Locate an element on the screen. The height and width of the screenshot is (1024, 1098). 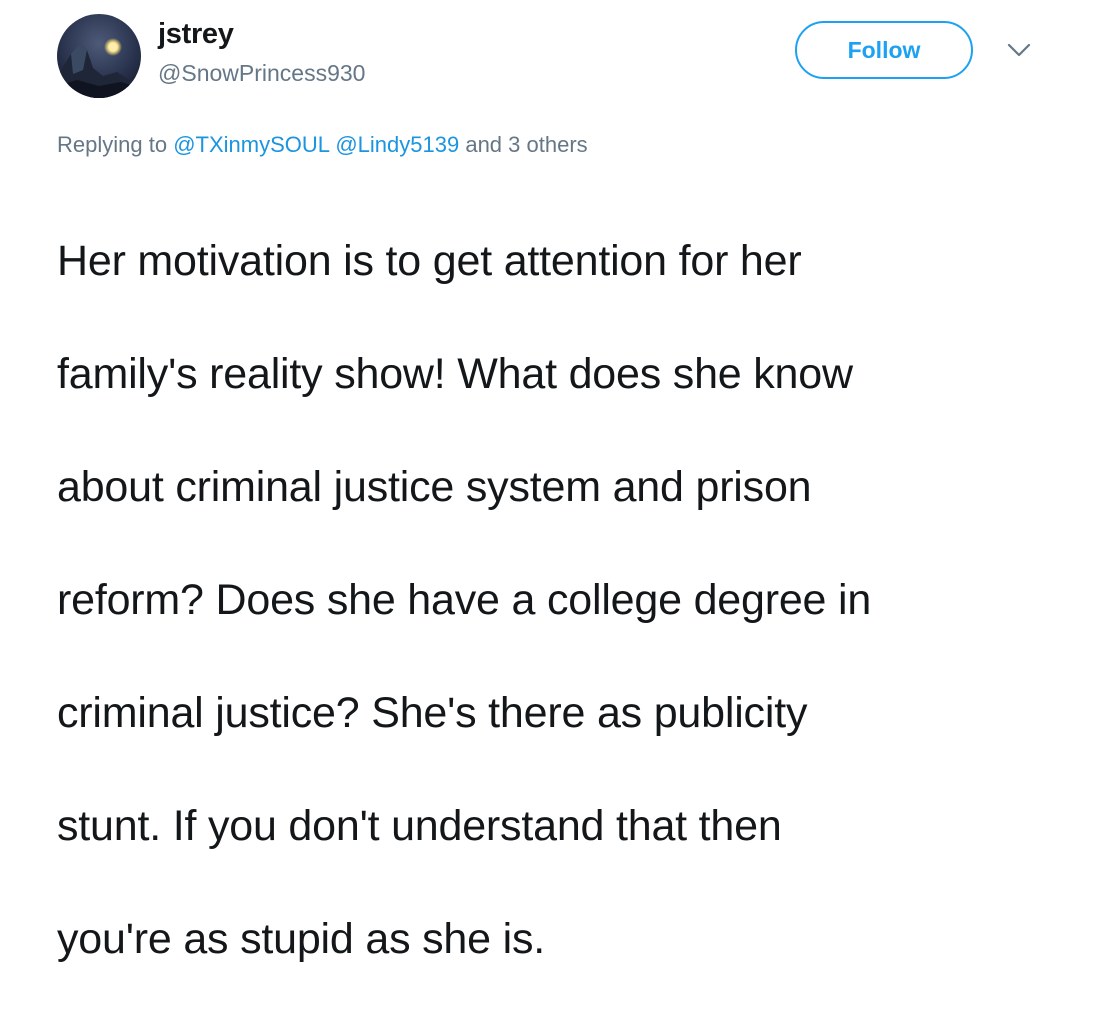
tweet-text-line: stunt. If you don't understand that then is located at coordinates (419, 825).